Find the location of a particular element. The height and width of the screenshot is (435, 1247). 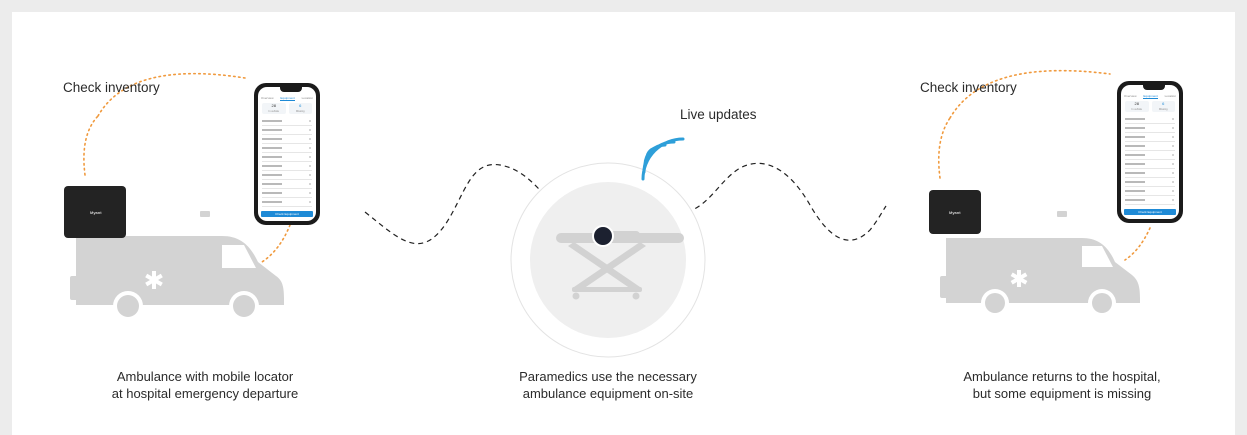

check-inventory-label-right: Check inventory is located at coordinates (968, 87).